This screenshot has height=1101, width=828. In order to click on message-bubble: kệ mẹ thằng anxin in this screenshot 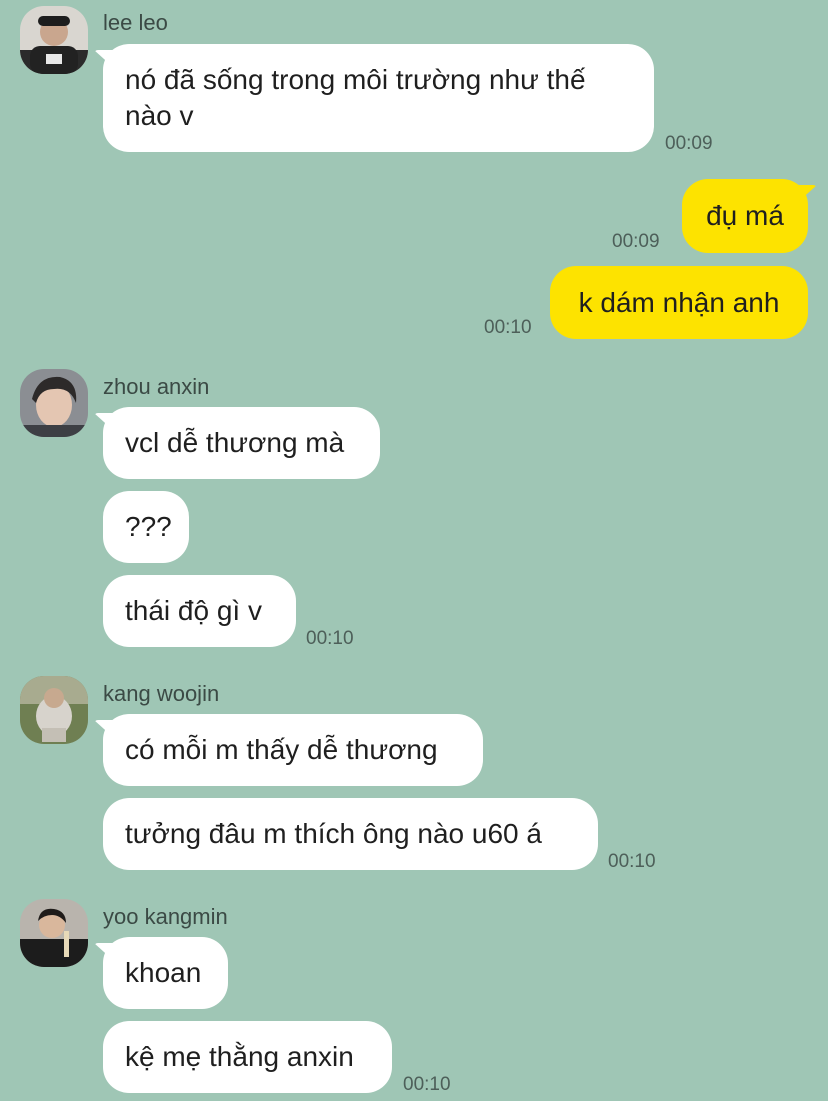, I will do `click(247, 1057)`.